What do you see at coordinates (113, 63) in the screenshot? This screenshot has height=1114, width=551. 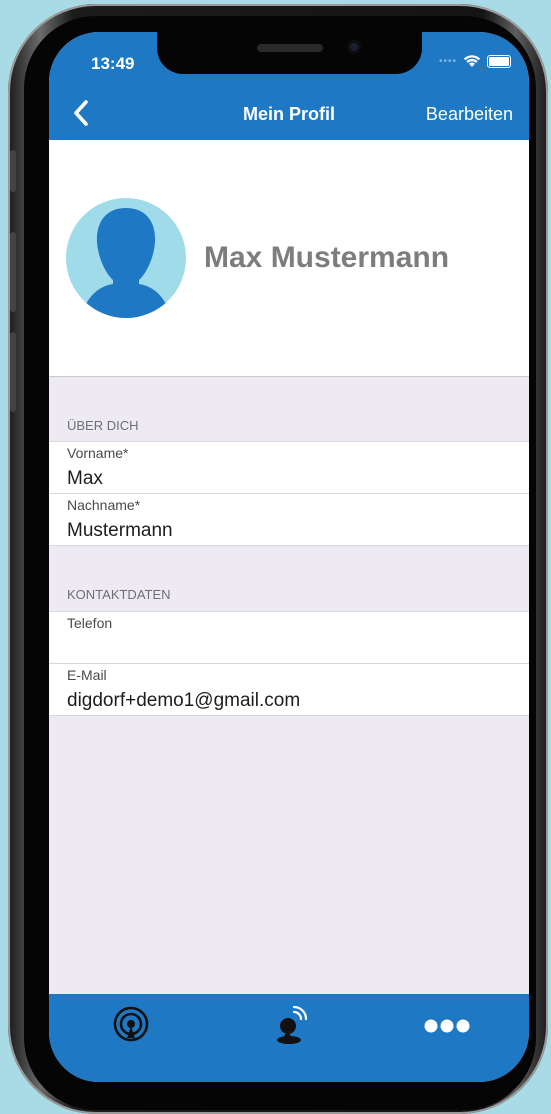 I see `status-time: 13:49` at bounding box center [113, 63].